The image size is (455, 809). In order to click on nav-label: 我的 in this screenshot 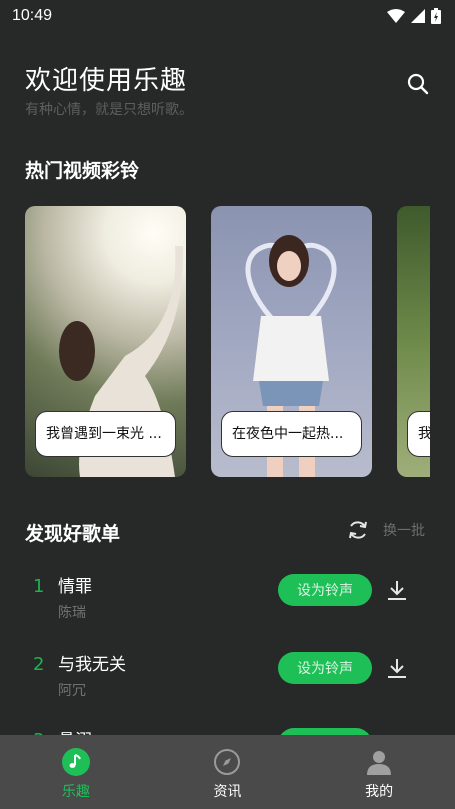, I will do `click(379, 792)`.